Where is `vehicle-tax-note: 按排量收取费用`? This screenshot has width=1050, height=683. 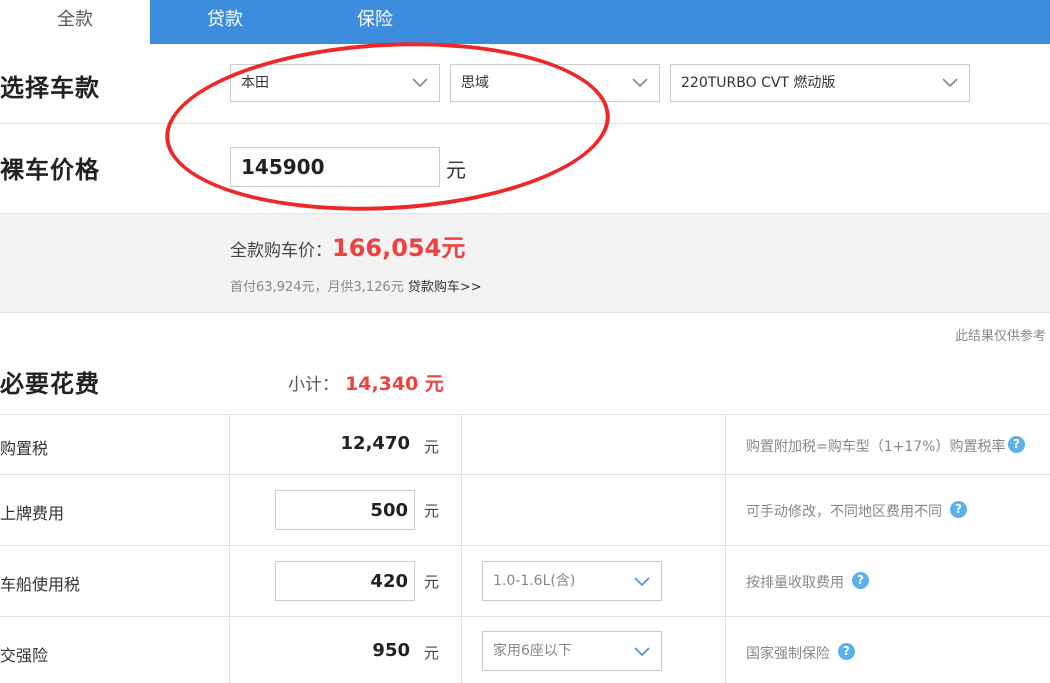 vehicle-tax-note: 按排量收取费用 is located at coordinates (795, 583).